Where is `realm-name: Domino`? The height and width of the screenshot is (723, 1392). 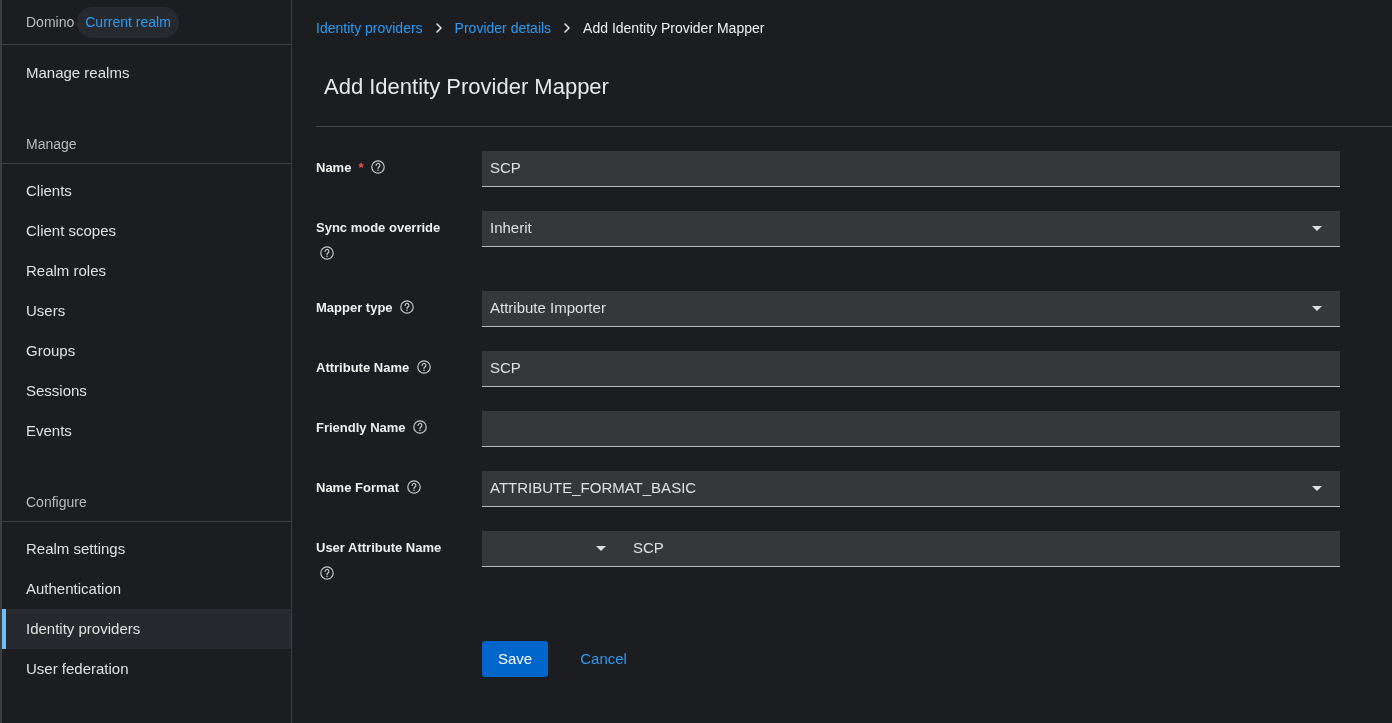
realm-name: Domino is located at coordinates (50, 22).